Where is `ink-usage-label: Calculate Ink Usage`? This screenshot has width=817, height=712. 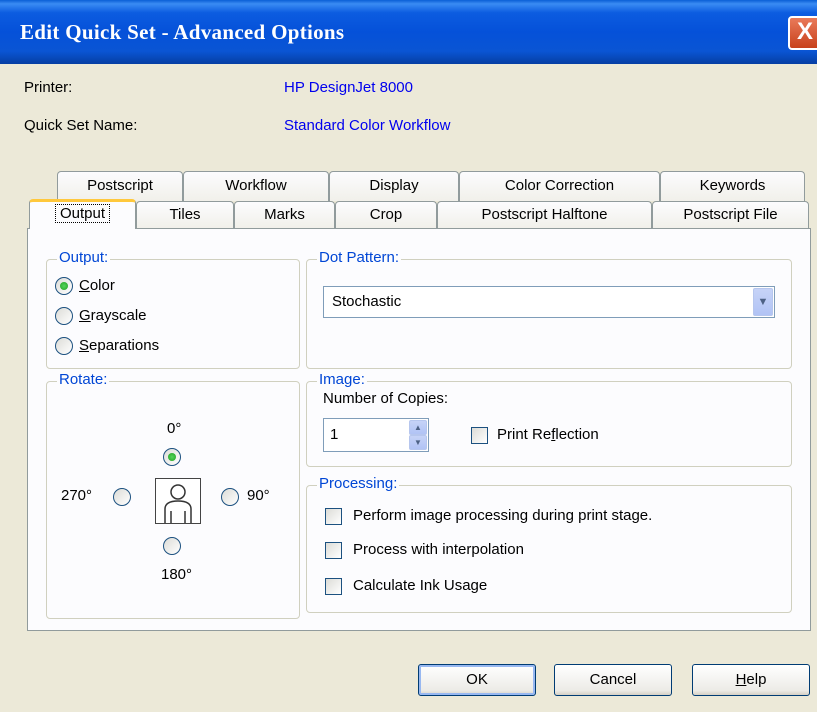
ink-usage-label: Calculate Ink Usage is located at coordinates (420, 585).